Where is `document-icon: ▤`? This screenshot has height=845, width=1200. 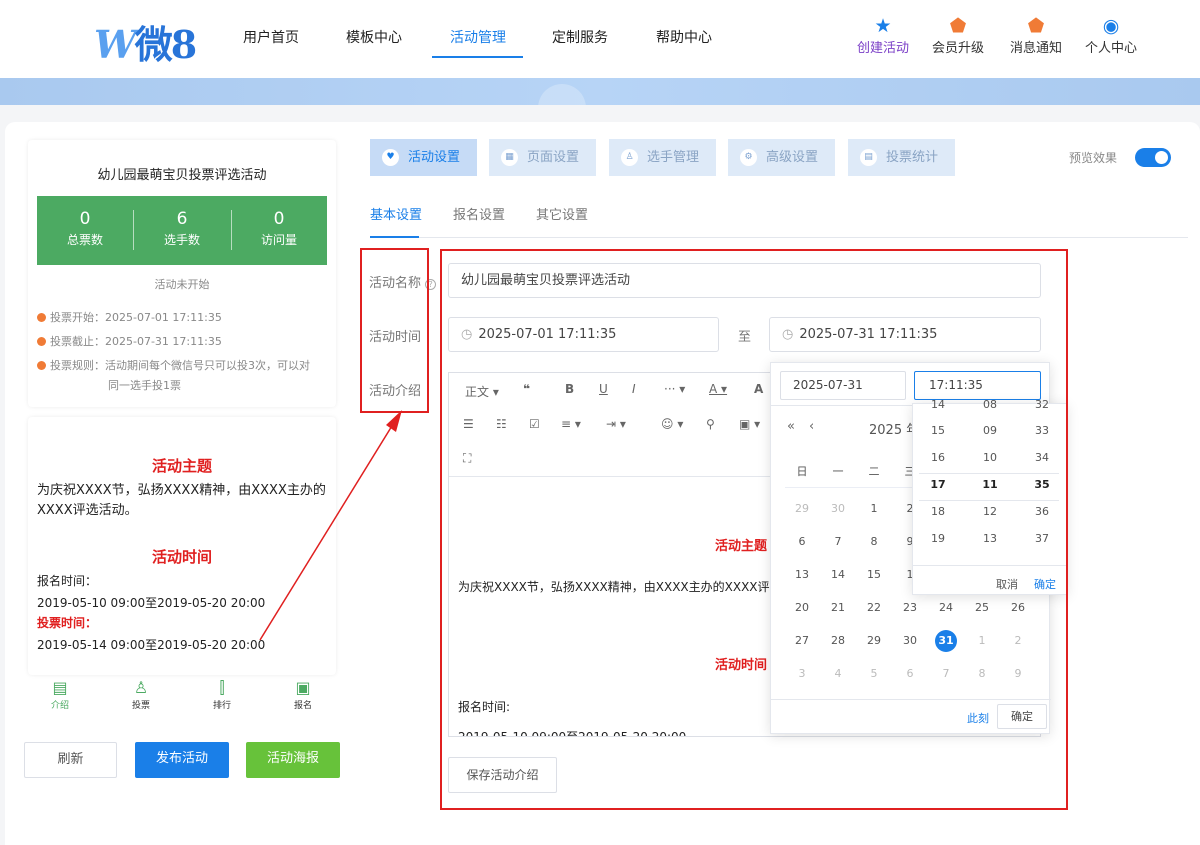 document-icon: ▤ is located at coordinates (60, 687).